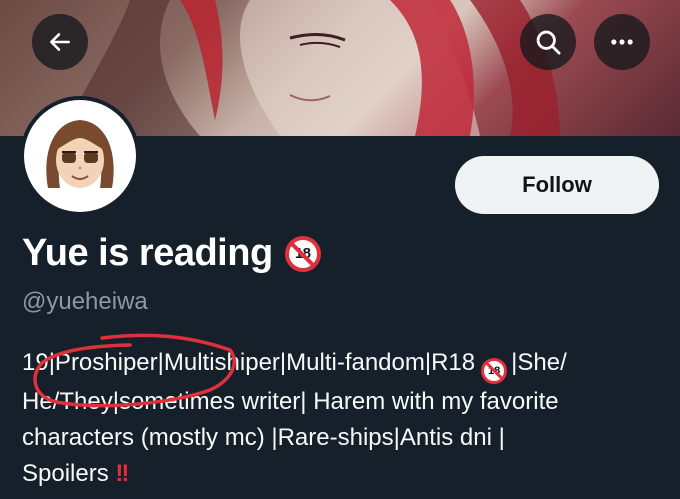 The height and width of the screenshot is (499, 680). I want to click on search-icon, so click(548, 42).